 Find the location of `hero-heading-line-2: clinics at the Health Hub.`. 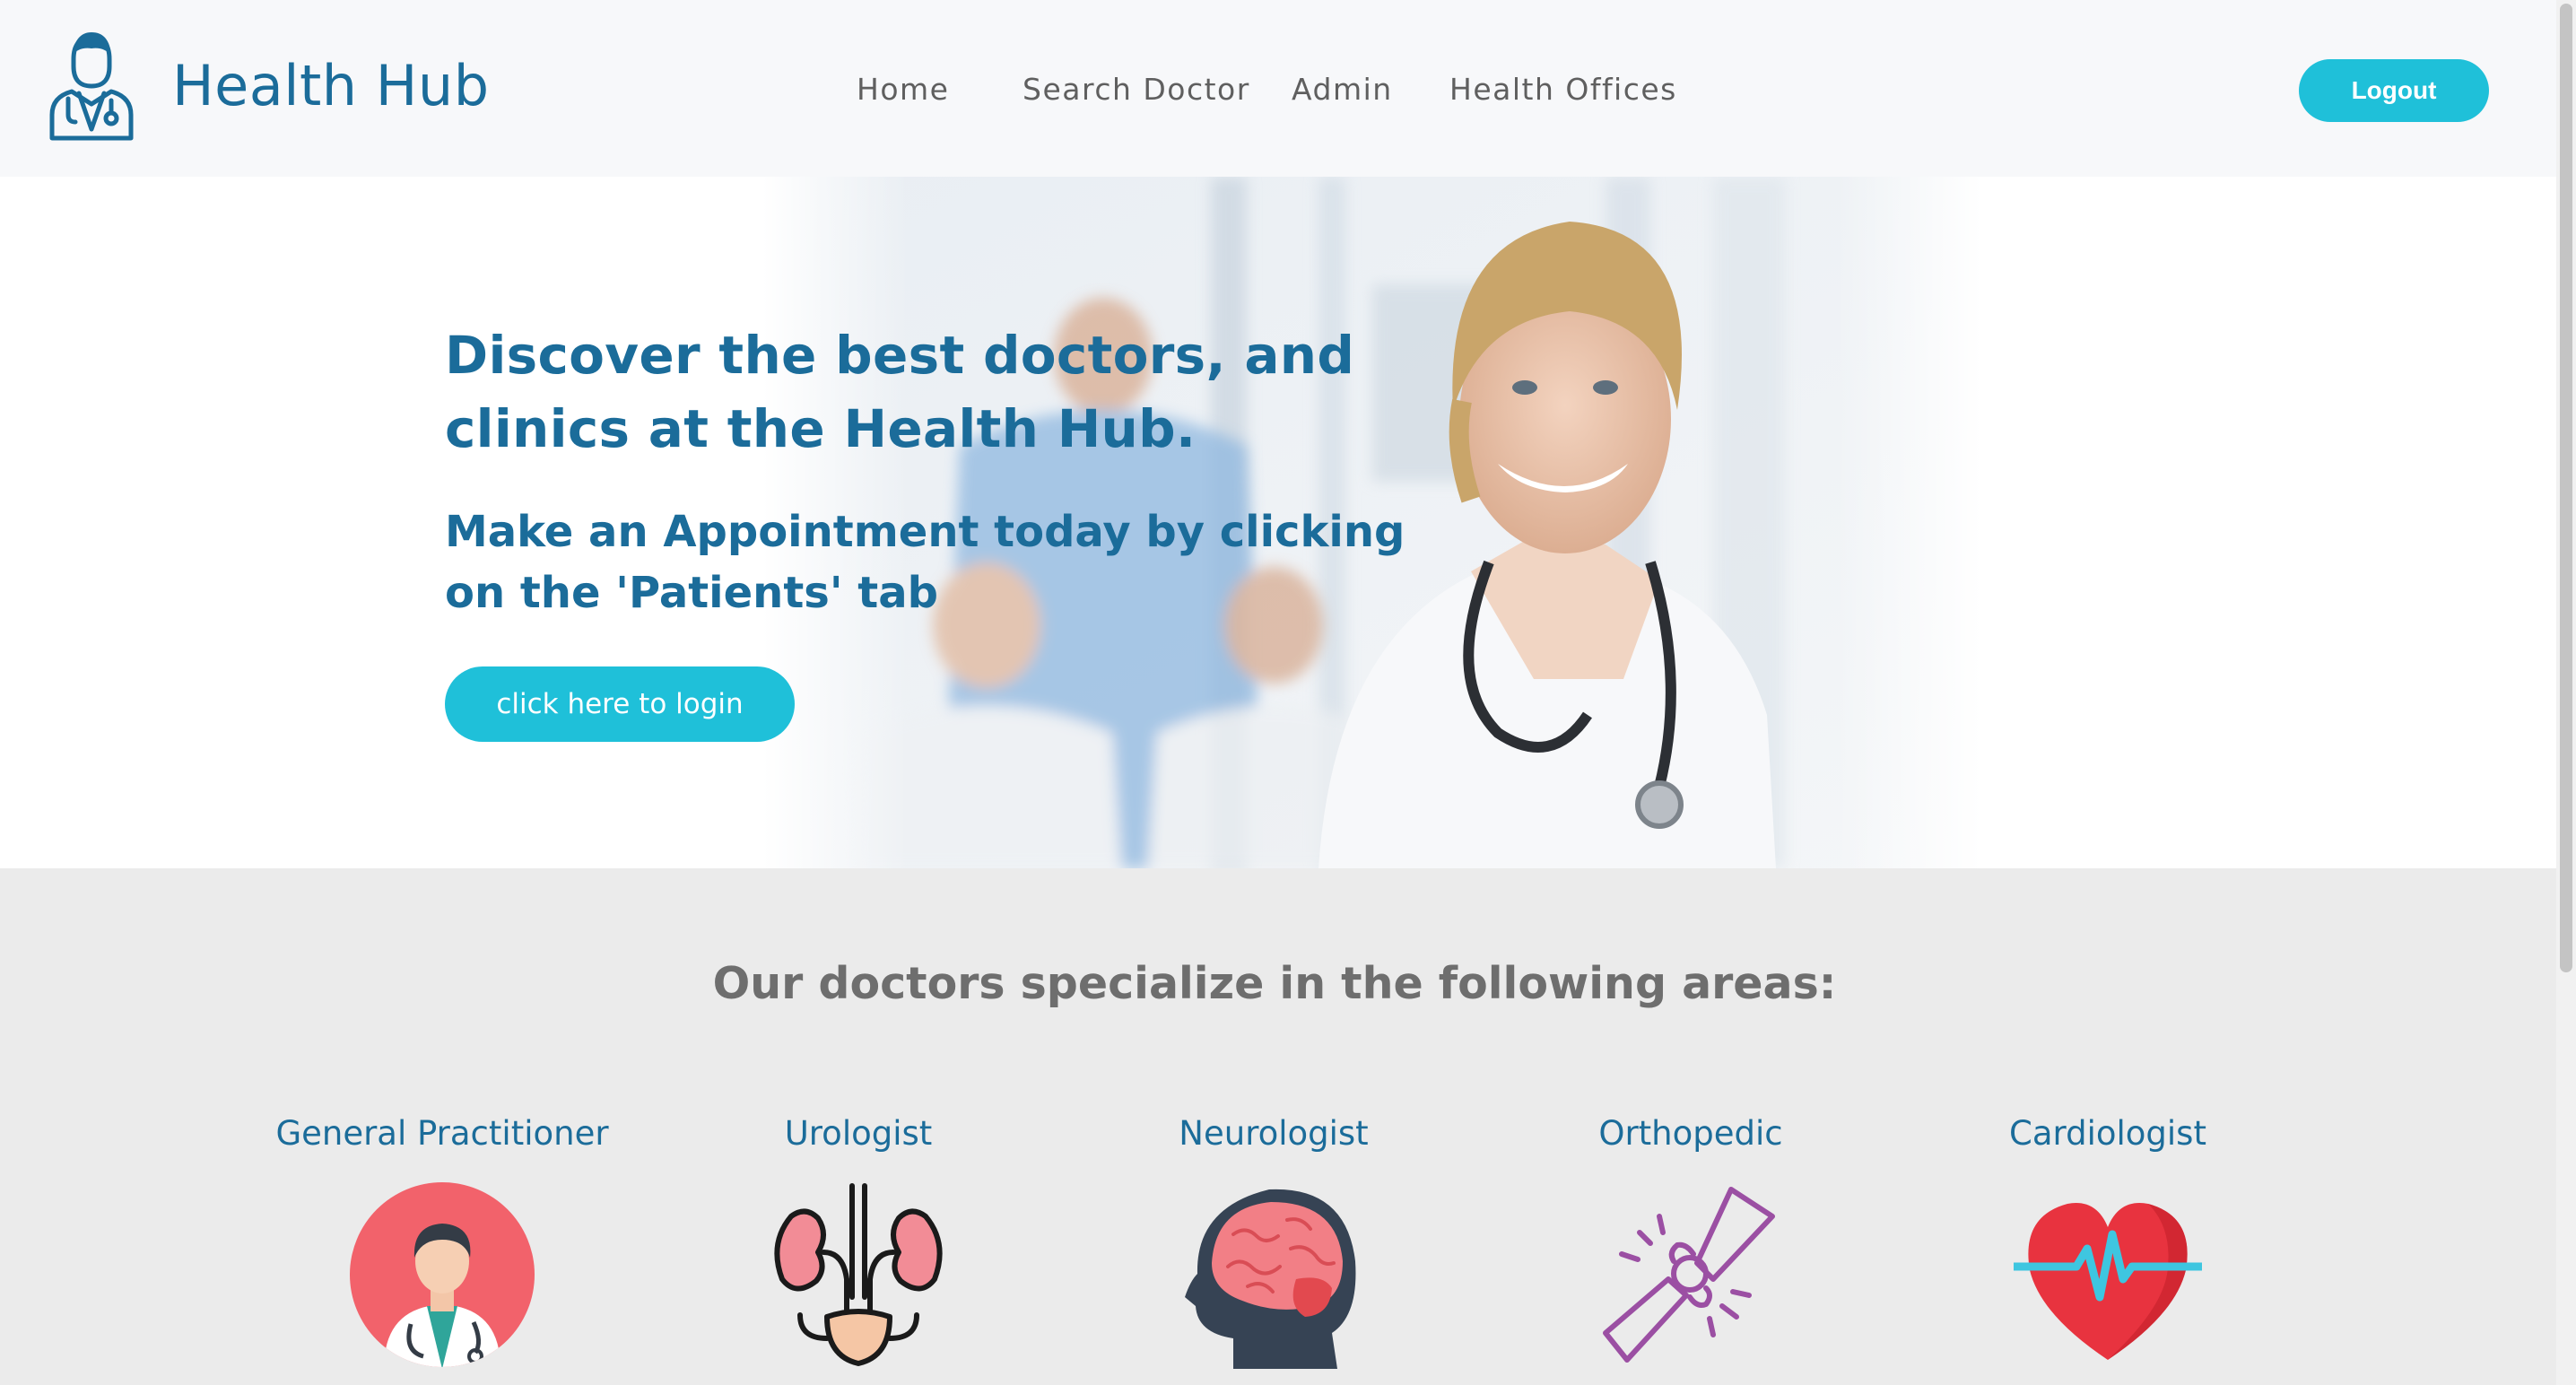

hero-heading-line-2: clinics at the Health Hub. is located at coordinates (821, 428).